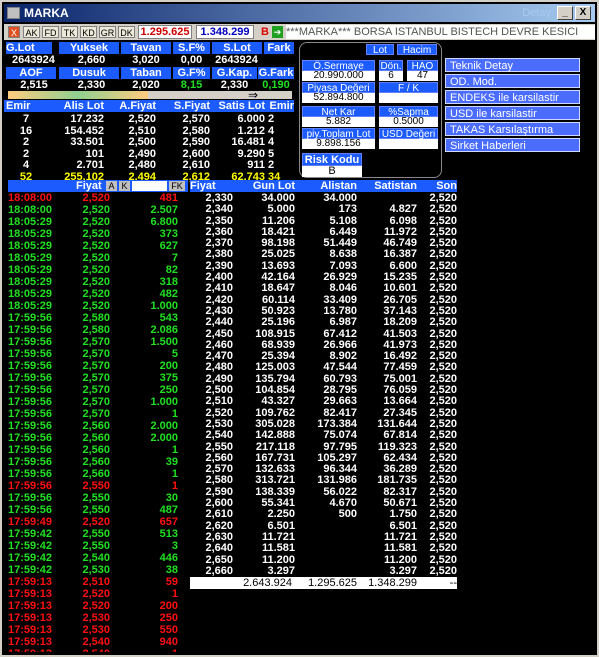  What do you see at coordinates (50, 32) in the screenshot?
I see `tab-fd: FD` at bounding box center [50, 32].